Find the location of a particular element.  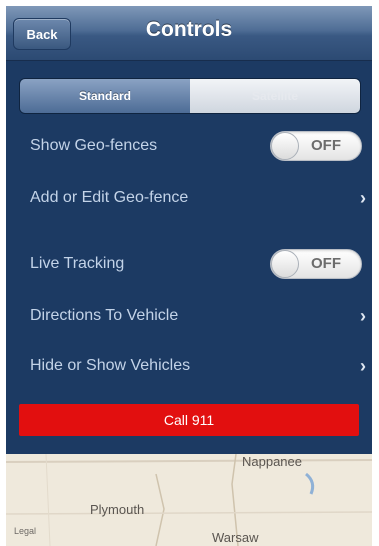

row-label: Directions To Vehicle is located at coordinates (104, 315).